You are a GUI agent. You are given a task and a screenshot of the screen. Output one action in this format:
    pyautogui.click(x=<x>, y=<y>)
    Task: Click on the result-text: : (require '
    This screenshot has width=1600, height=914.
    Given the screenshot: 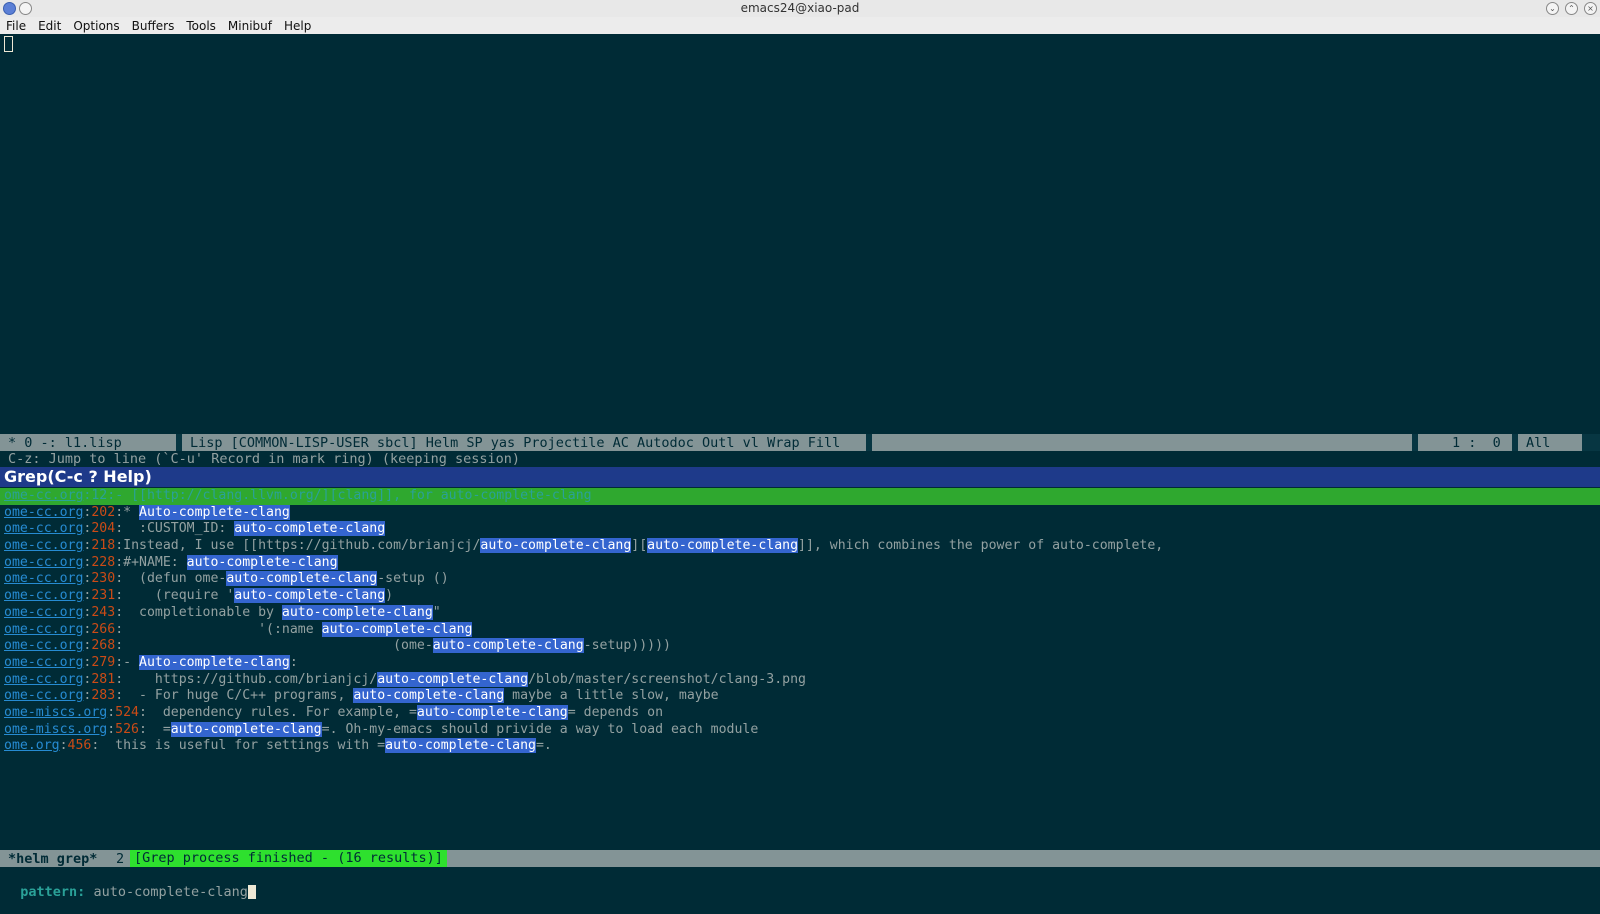 What is the action you would take?
    pyautogui.click(x=175, y=596)
    